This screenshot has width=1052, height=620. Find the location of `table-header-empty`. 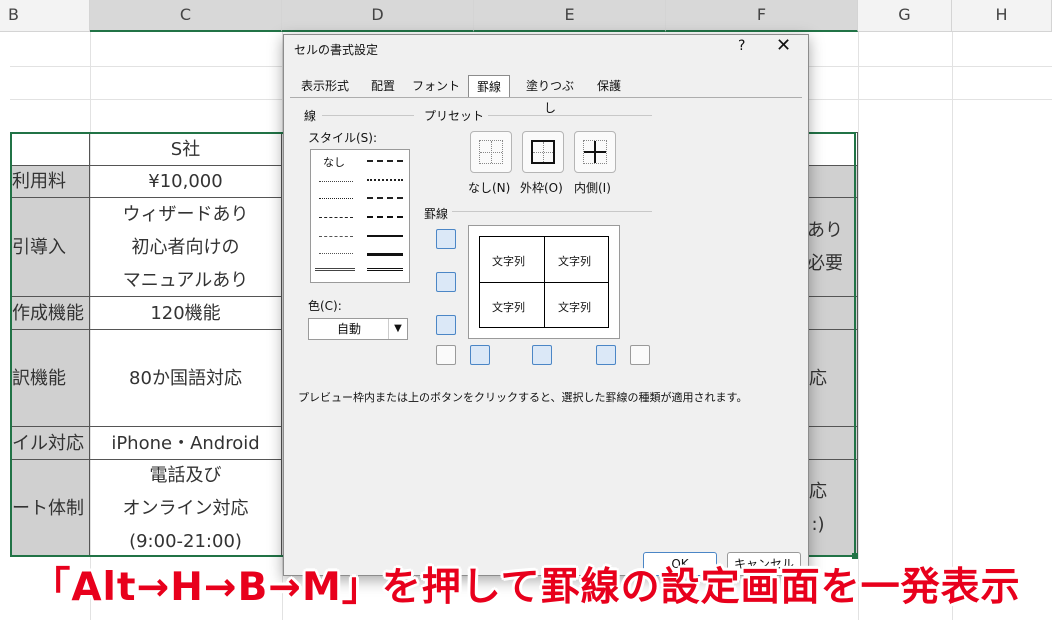

table-header-empty is located at coordinates (50, 149).